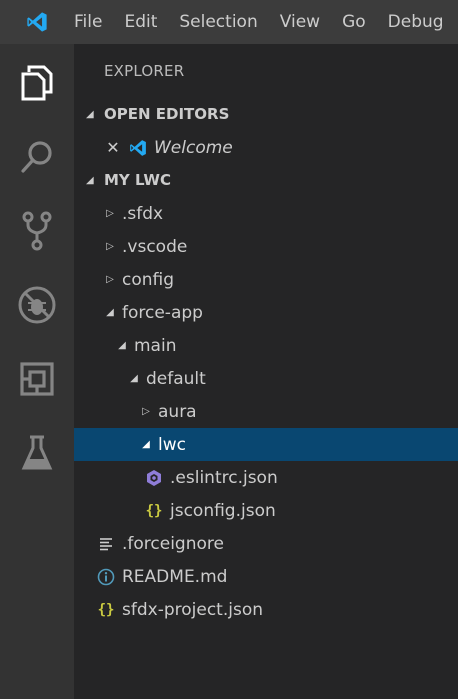  Describe the element at coordinates (106, 544) in the screenshot. I see `text-lines-icon` at that location.